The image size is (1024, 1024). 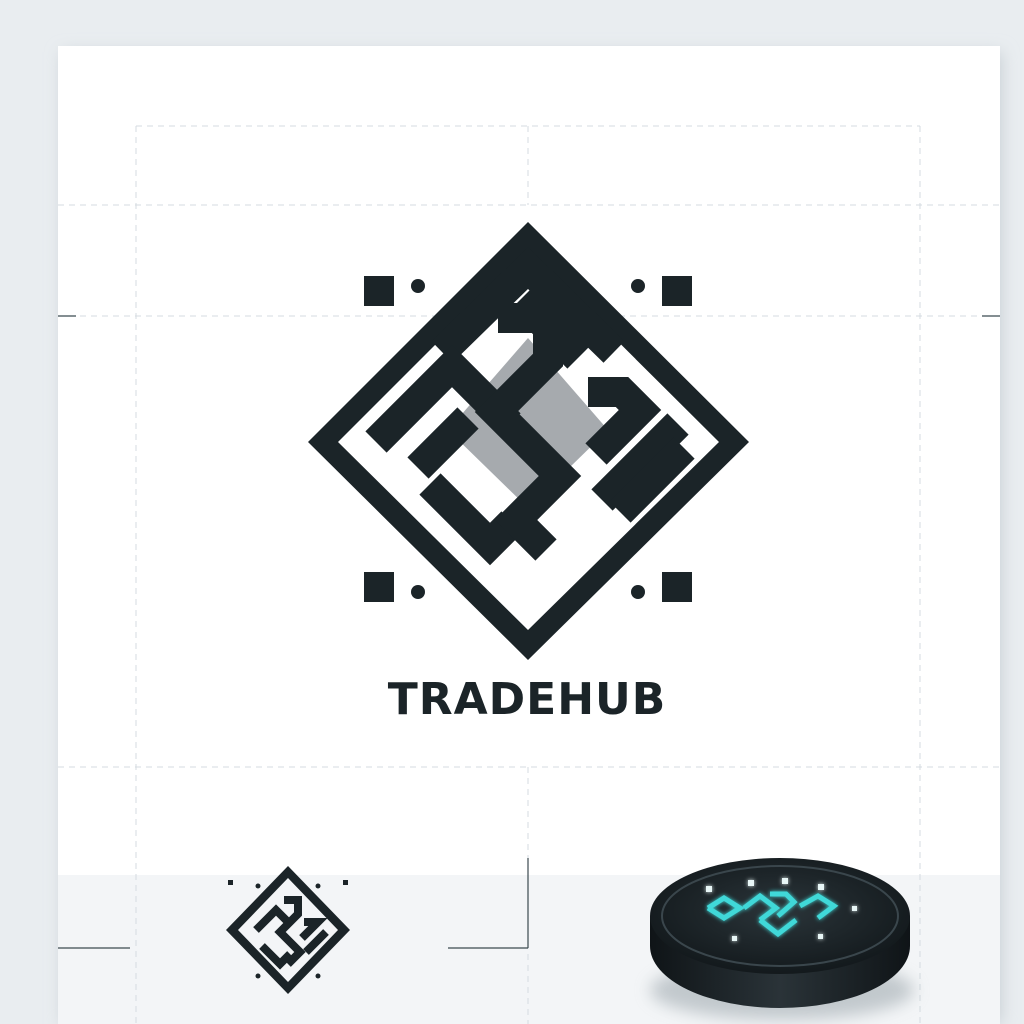 I want to click on brand-wordmark: TRADEHUB, so click(x=527, y=699).